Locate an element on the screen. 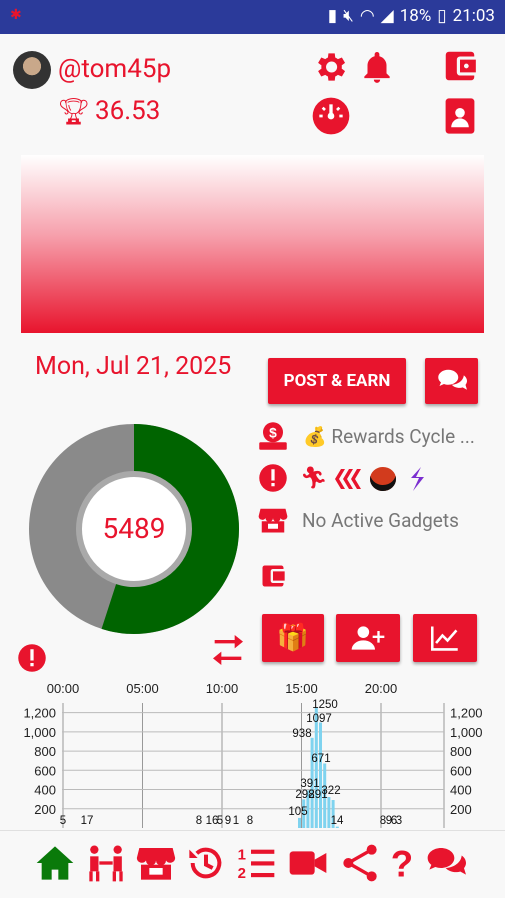 The width and height of the screenshot is (505, 898). data-label: 671 is located at coordinates (320, 759).